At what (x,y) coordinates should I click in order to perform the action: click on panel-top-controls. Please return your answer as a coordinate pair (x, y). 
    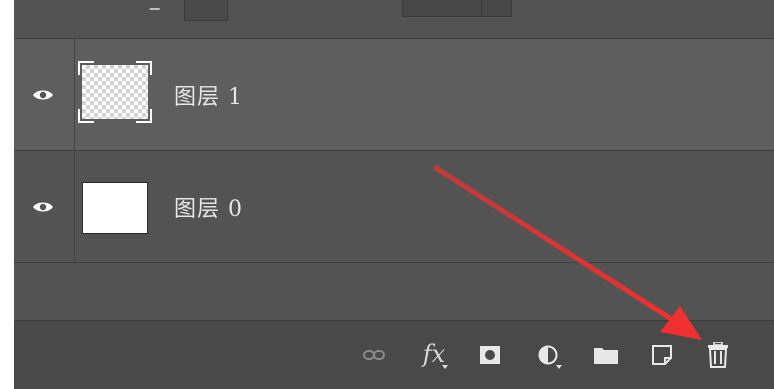
    Looking at the image, I should click on (394, 18).